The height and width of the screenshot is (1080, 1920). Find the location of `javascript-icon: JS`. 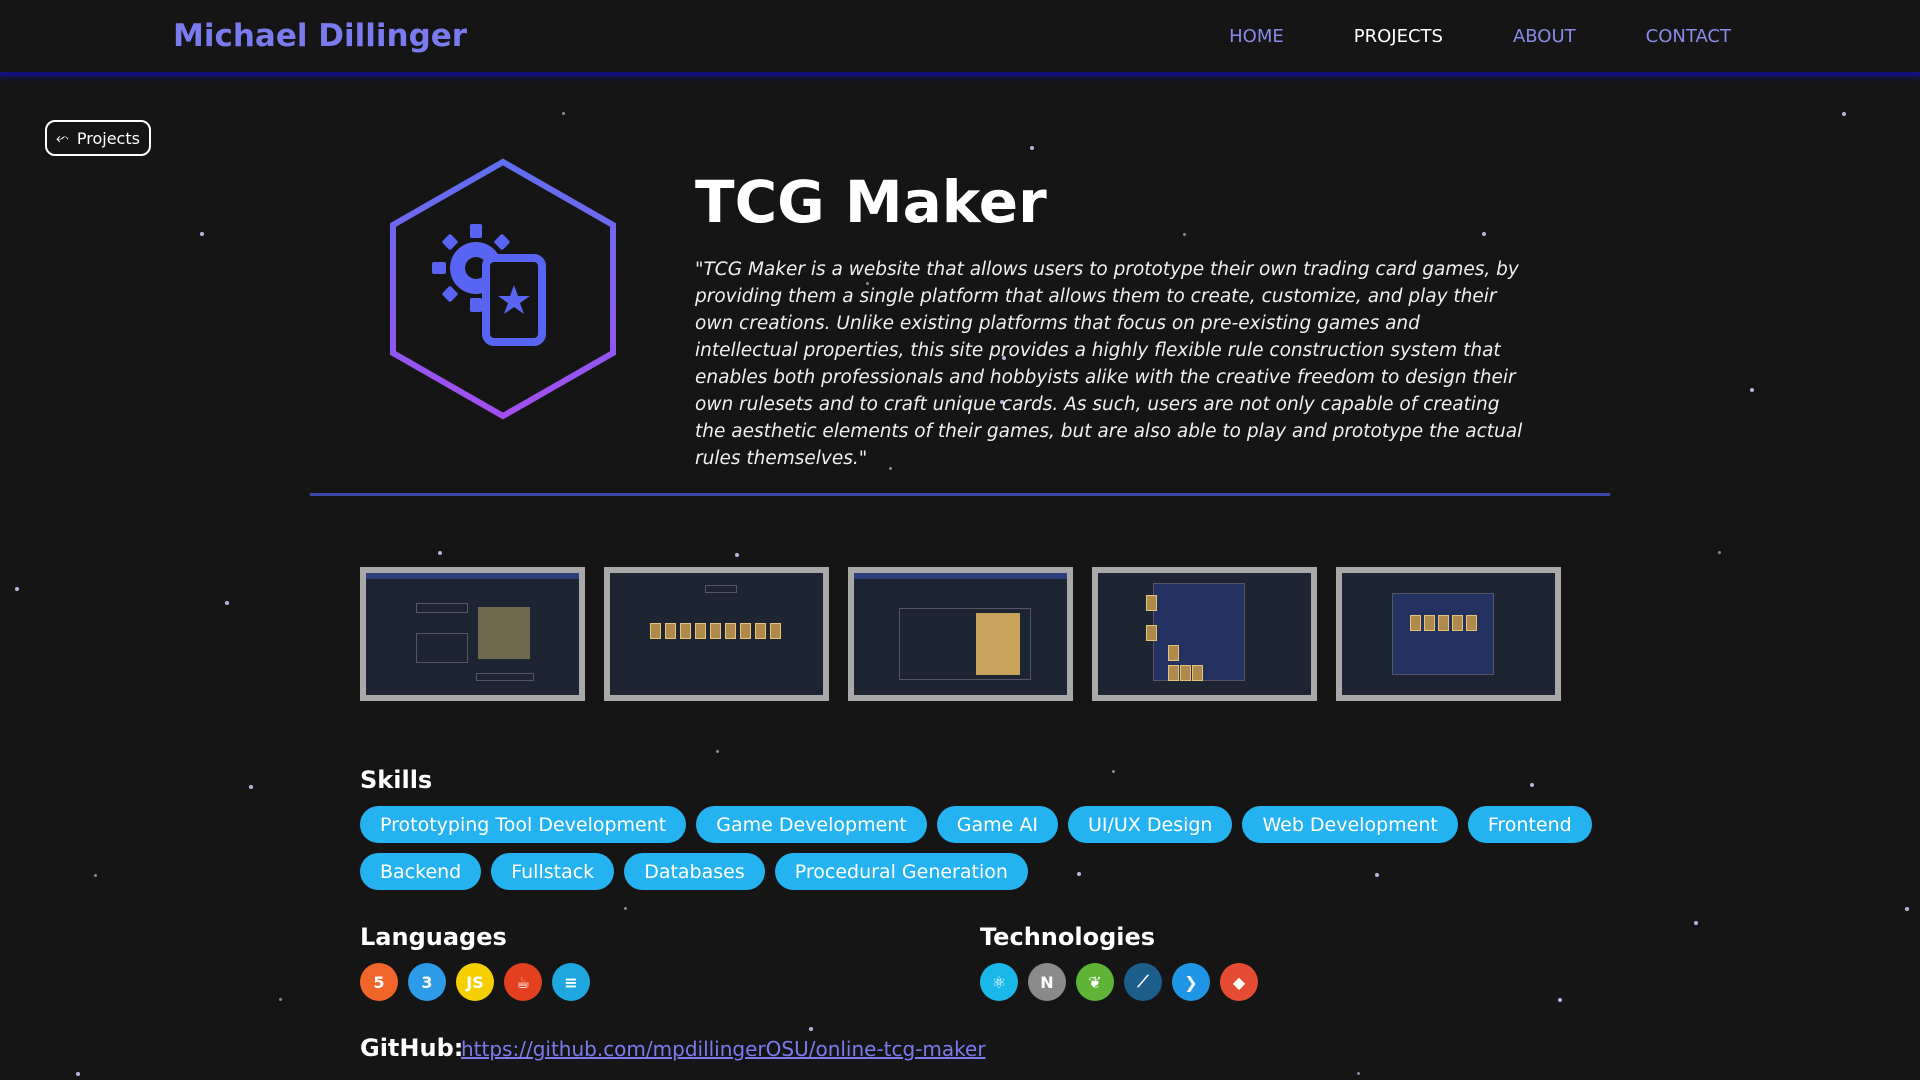

javascript-icon: JS is located at coordinates (475, 982).